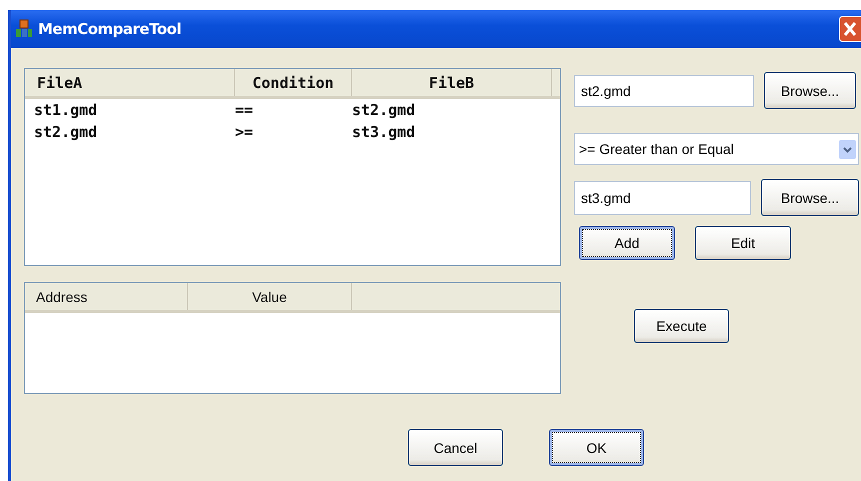 The image size is (861, 481). What do you see at coordinates (662, 197) in the screenshot?
I see `file-b-field: st3.gmd` at bounding box center [662, 197].